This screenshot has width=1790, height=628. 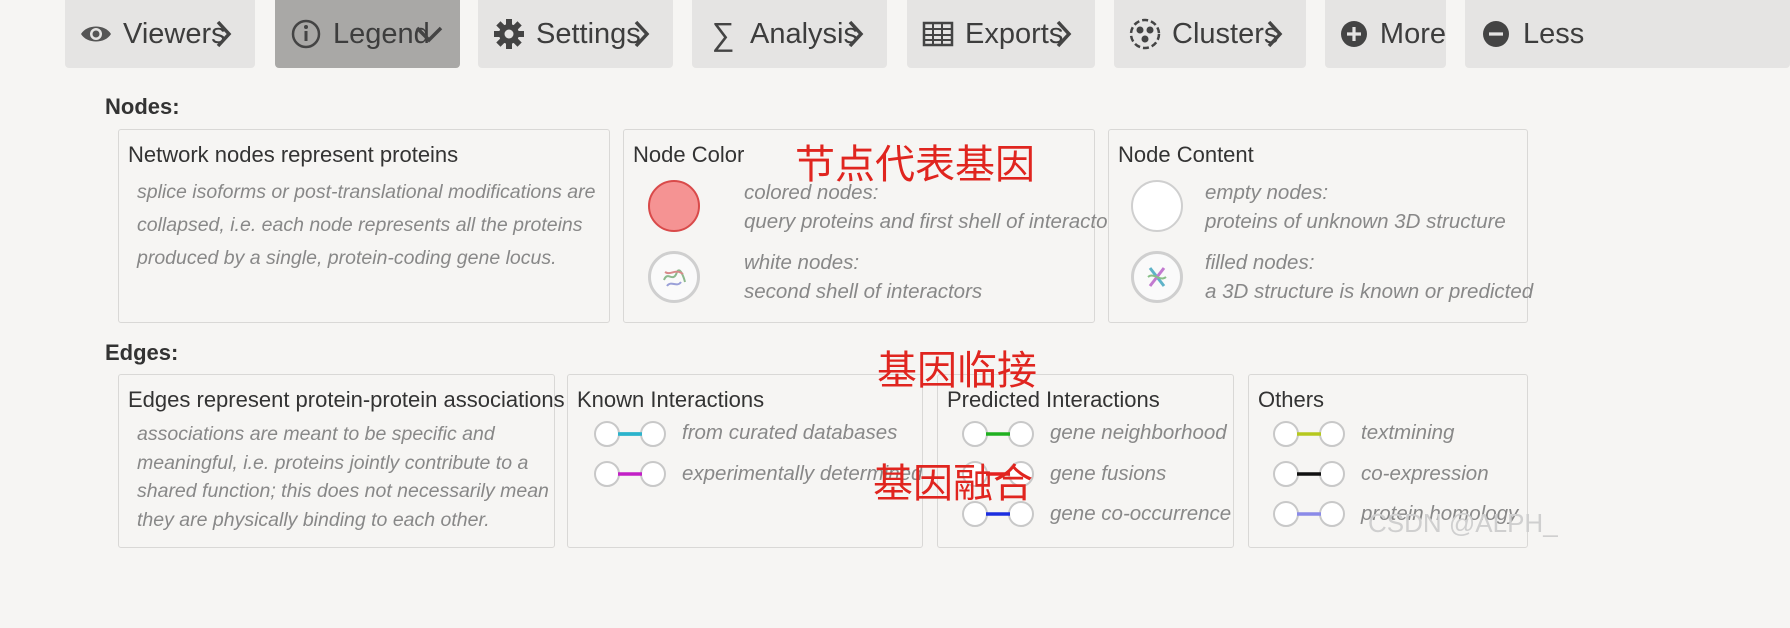 I want to click on fusion-annotation: 基因融合, so click(x=953, y=484).